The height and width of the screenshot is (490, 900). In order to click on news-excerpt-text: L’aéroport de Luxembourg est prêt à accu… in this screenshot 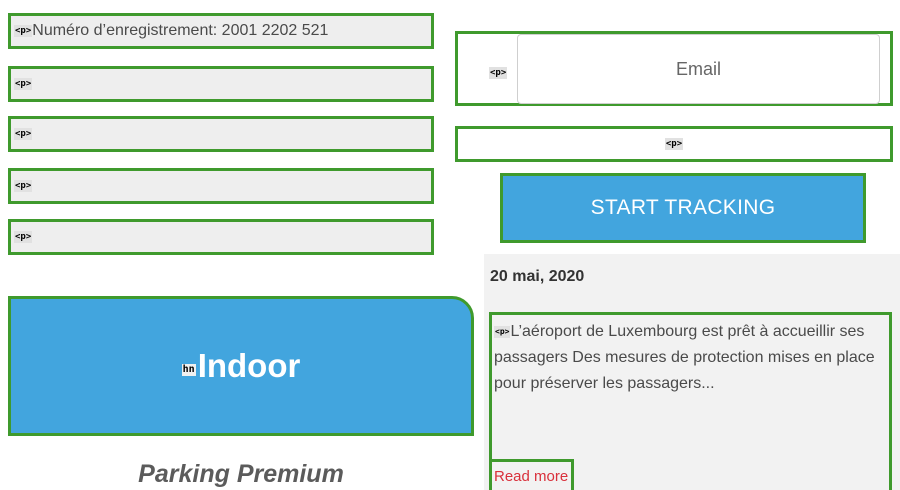, I will do `click(684, 357)`.